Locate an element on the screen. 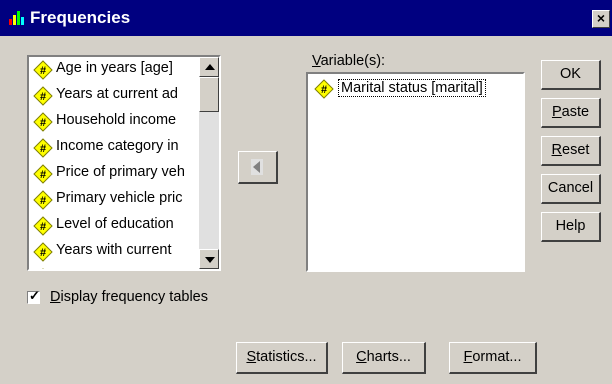  list-item-label: Years at current ad is located at coordinates (117, 94).